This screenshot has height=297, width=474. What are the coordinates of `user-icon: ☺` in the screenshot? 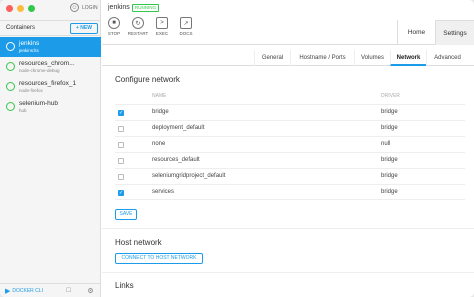 It's located at (74, 7).